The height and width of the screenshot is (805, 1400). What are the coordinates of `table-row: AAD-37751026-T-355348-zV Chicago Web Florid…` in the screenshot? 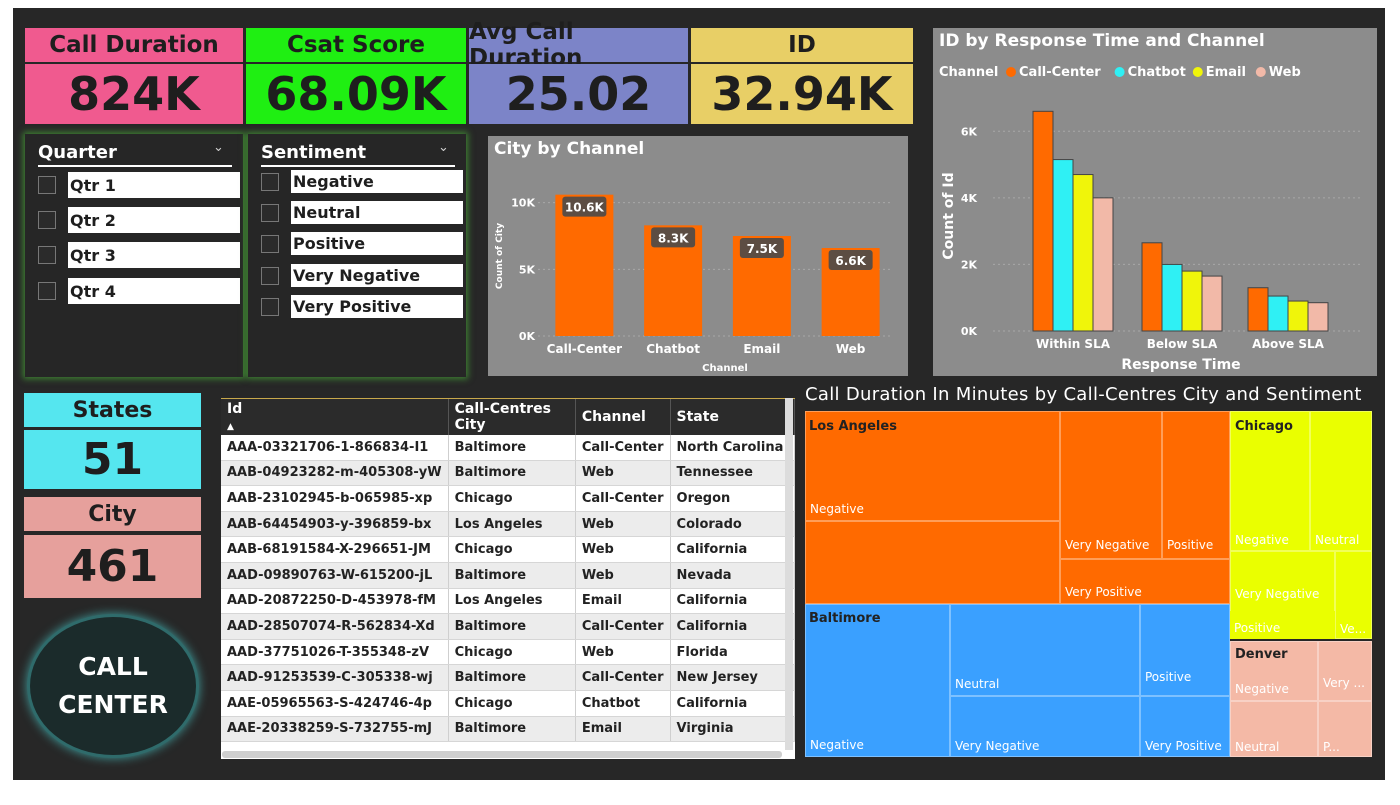 It's located at (508, 652).